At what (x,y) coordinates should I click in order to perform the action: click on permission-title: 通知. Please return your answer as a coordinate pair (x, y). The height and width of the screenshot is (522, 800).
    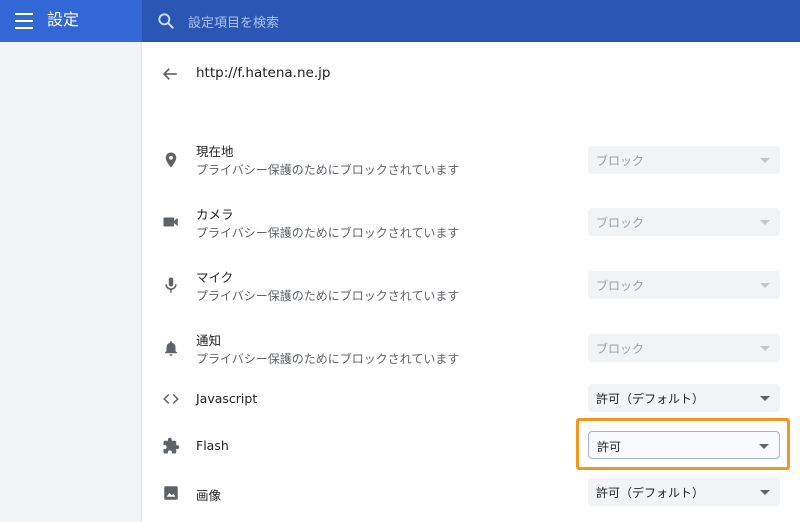
    Looking at the image, I should click on (209, 340).